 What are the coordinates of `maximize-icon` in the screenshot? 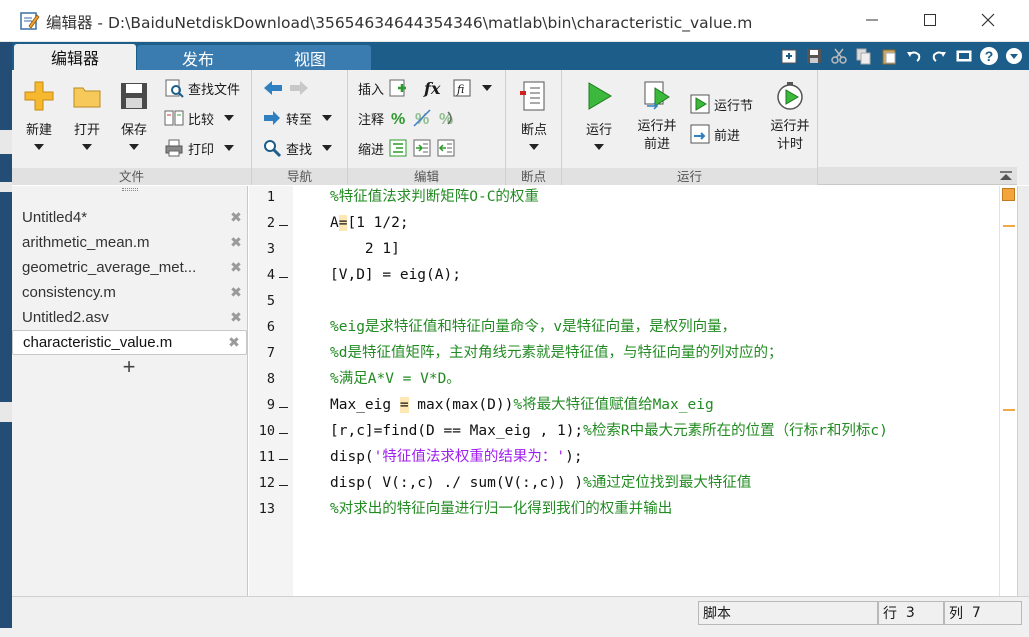 It's located at (930, 20).